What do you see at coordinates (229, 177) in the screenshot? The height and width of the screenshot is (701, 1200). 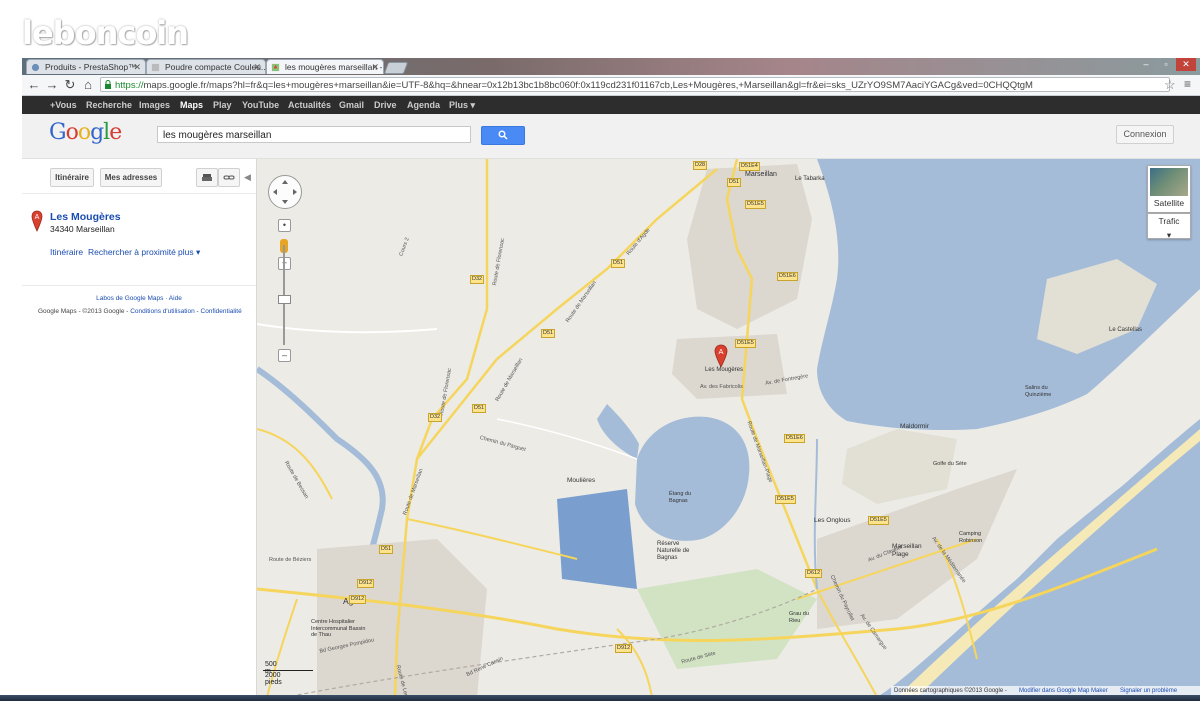 I see `link-icon` at bounding box center [229, 177].